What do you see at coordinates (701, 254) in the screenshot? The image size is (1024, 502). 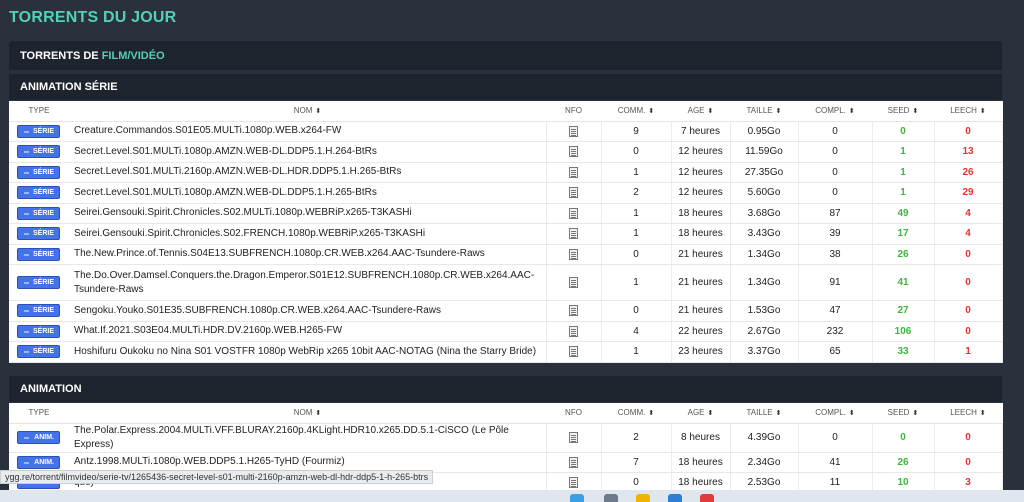 I see `torrent-age: 21 heures` at bounding box center [701, 254].